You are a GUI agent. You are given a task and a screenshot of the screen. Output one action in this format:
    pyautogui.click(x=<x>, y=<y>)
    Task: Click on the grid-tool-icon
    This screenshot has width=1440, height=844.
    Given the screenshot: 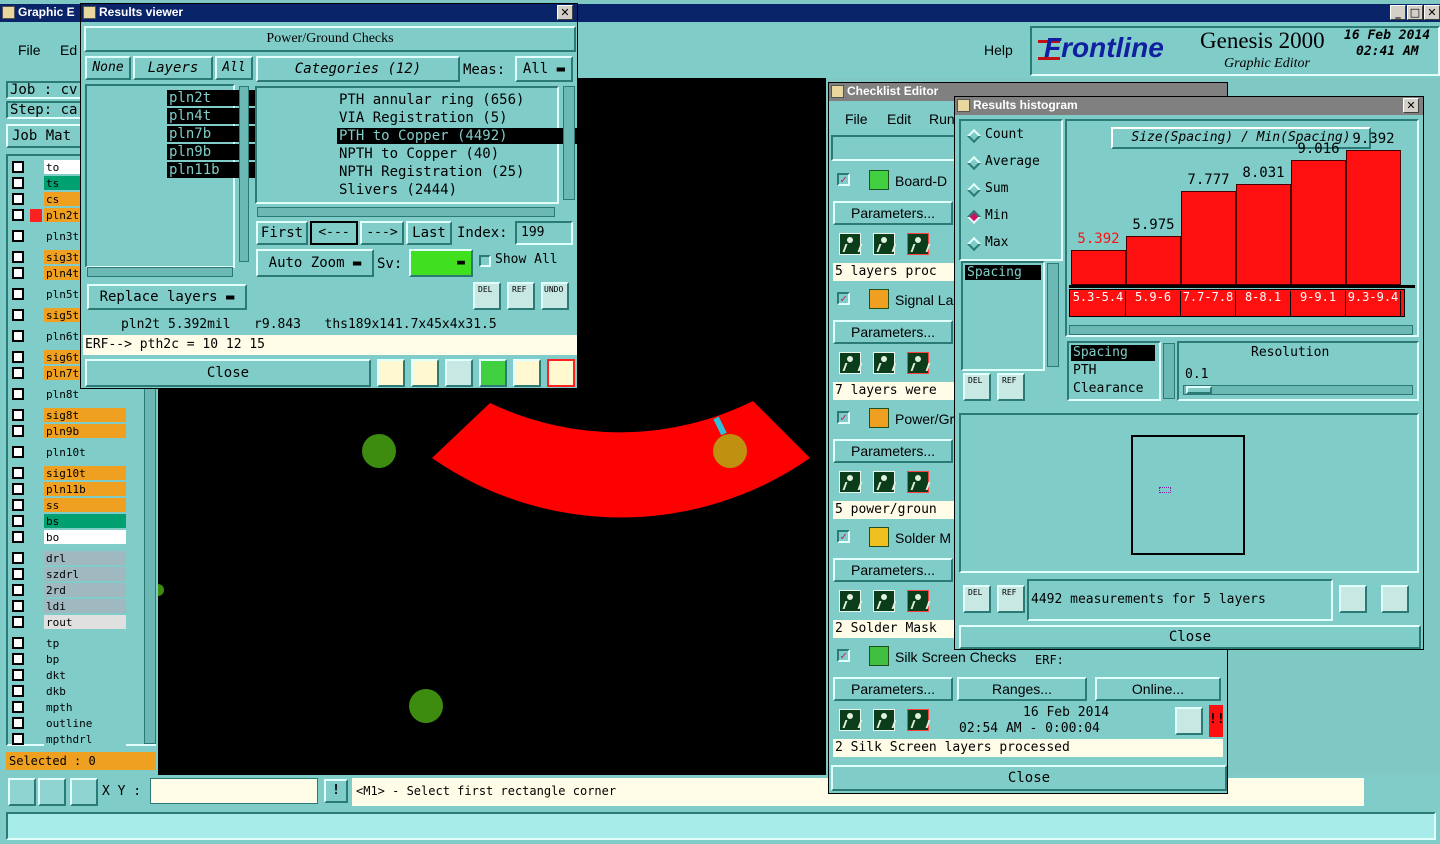 What is the action you would take?
    pyautogui.click(x=84, y=792)
    